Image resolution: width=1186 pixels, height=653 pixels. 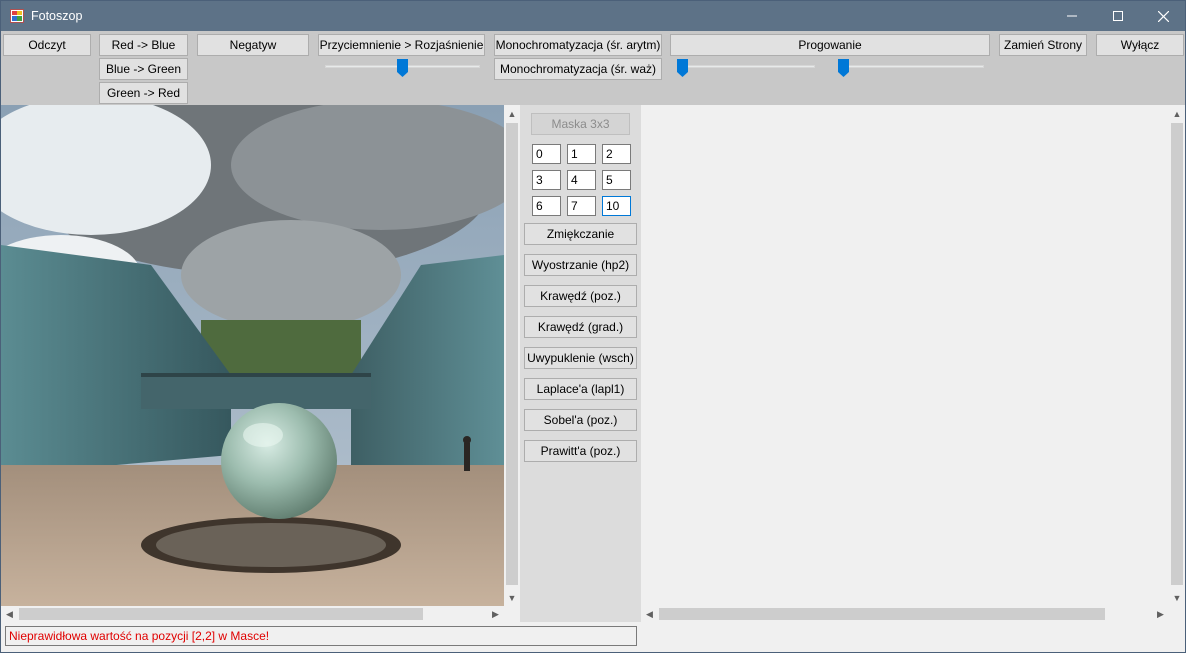 I want to click on threshold-button: Progowanie, so click(x=830, y=45).